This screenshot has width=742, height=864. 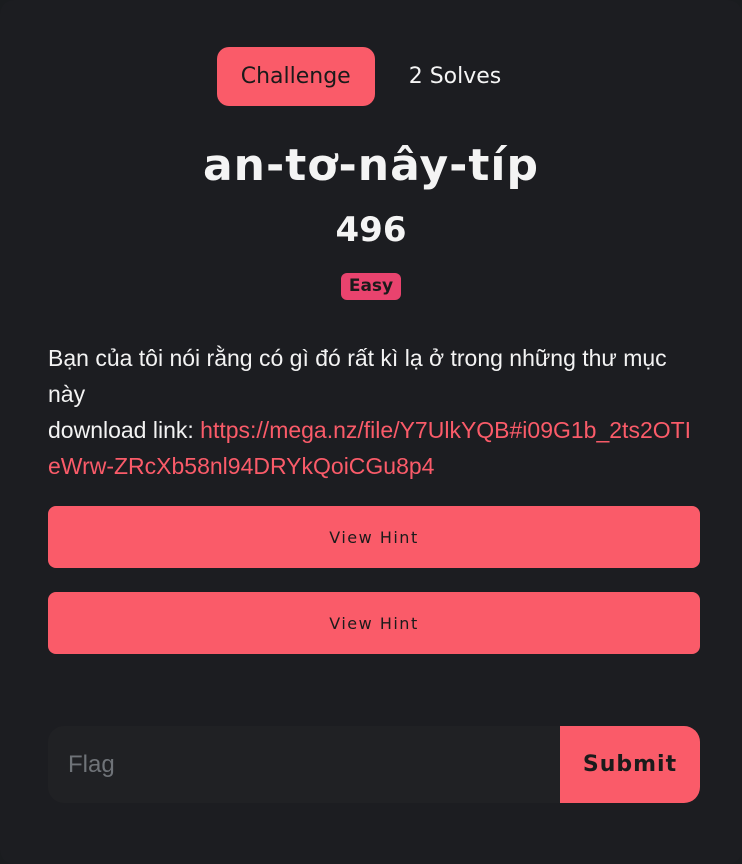 What do you see at coordinates (630, 764) in the screenshot?
I see `submit-button: Submit` at bounding box center [630, 764].